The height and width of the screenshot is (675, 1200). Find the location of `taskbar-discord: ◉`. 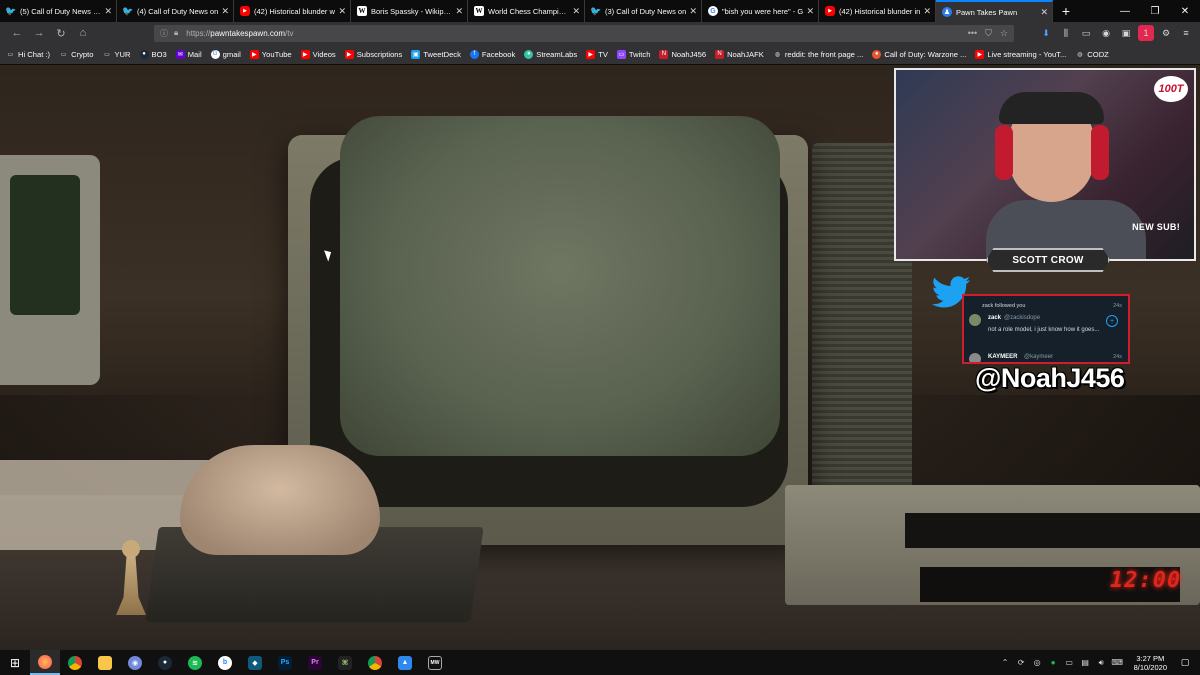

taskbar-discord: ◉ is located at coordinates (135, 662).